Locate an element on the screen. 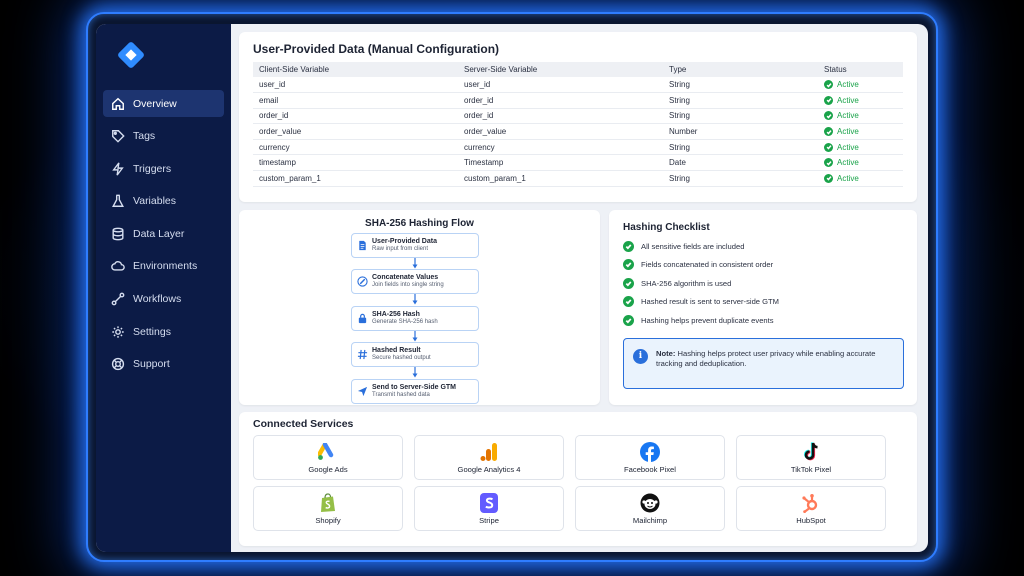  workflow-icon is located at coordinates (118, 299).